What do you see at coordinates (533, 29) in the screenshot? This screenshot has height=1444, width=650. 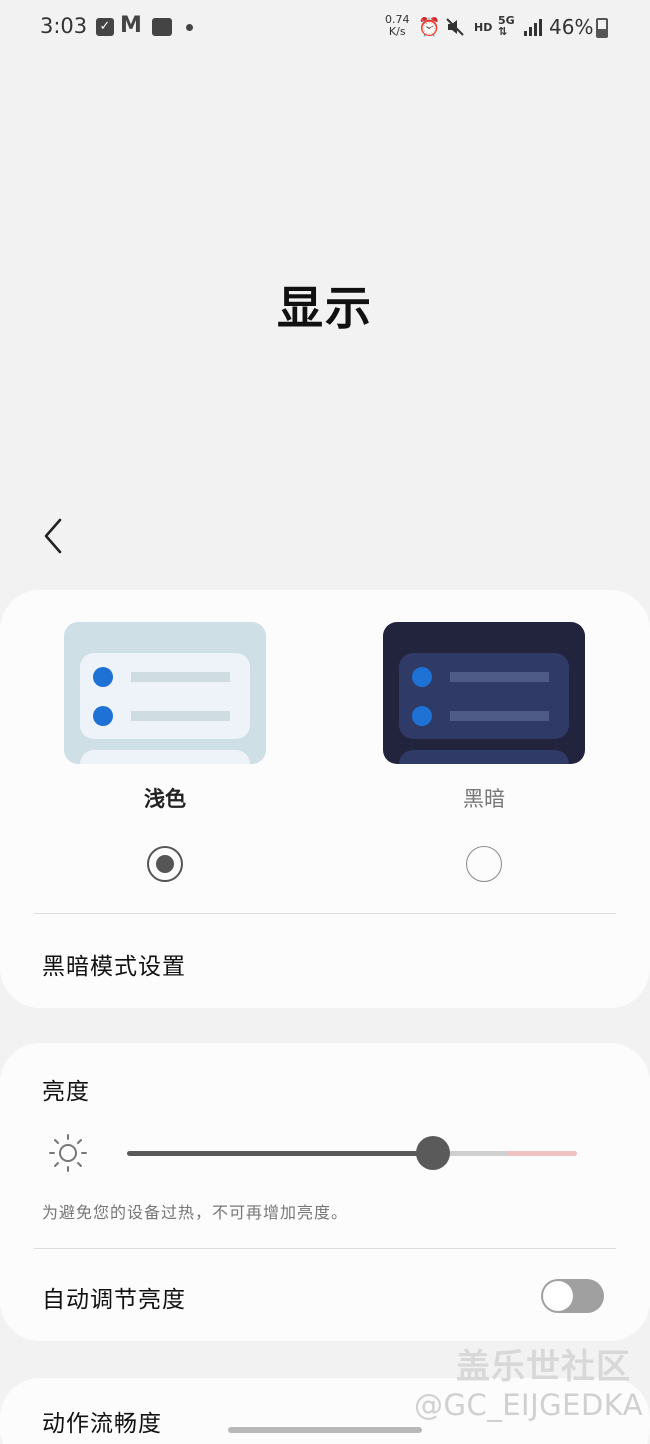 I see `signal-icon` at bounding box center [533, 29].